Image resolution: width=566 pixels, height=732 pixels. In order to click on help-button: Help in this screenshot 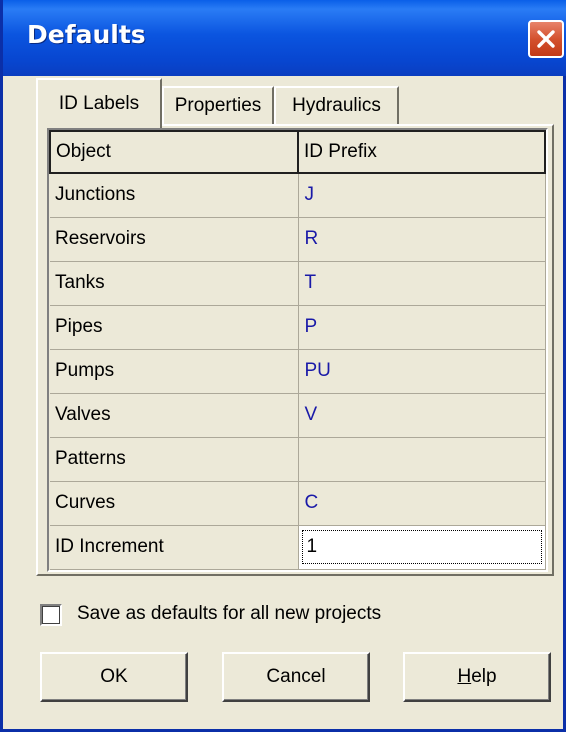, I will do `click(477, 677)`.